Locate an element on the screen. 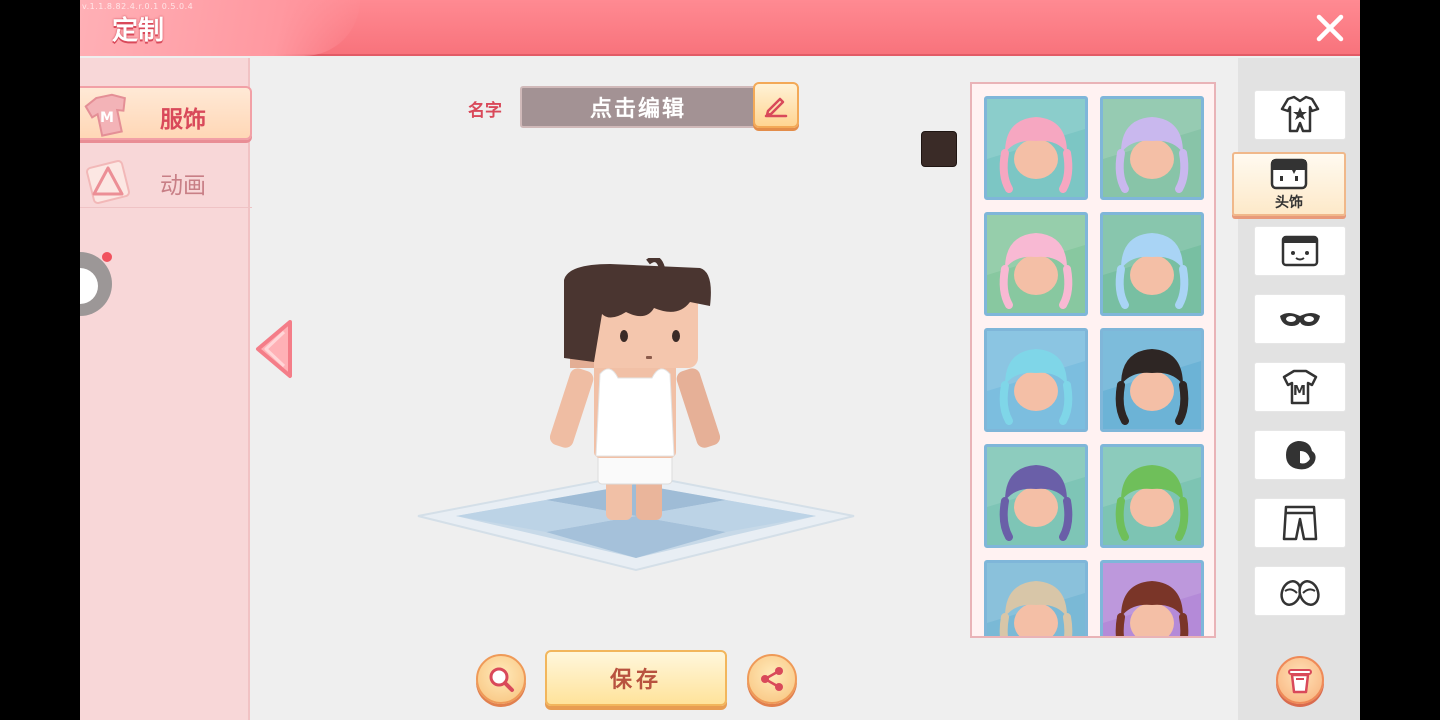 This screenshot has width=1440, height=720. head-icon is located at coordinates (1289, 174).